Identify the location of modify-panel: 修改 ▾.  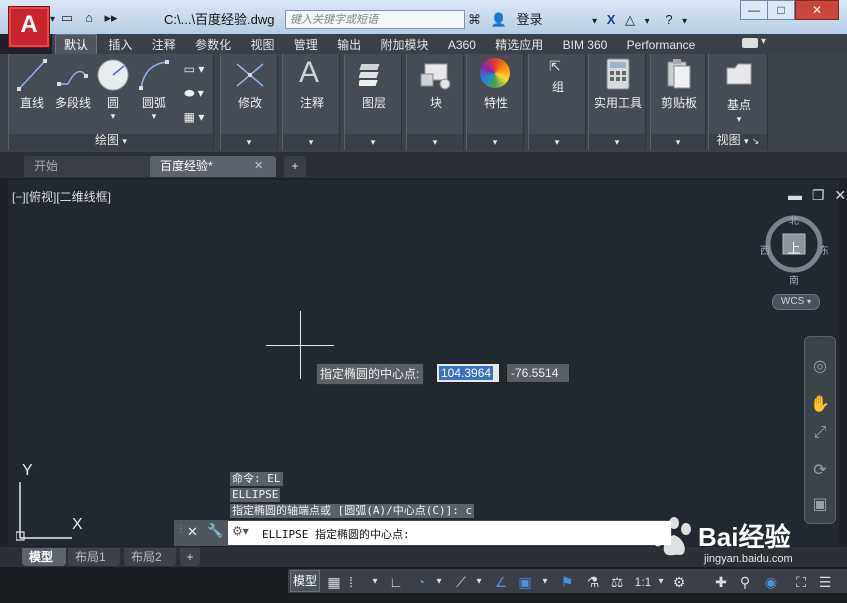
(249, 102).